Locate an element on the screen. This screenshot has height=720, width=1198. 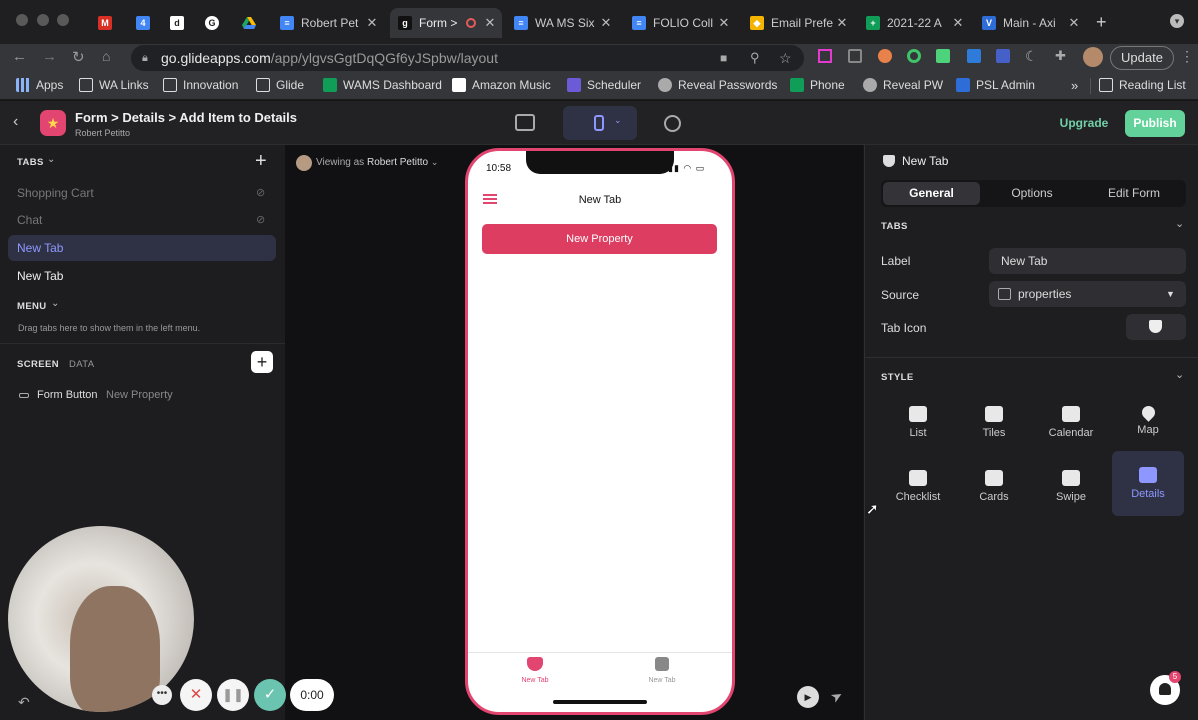
reading-list: Reading List is located at coordinates (1142, 85).